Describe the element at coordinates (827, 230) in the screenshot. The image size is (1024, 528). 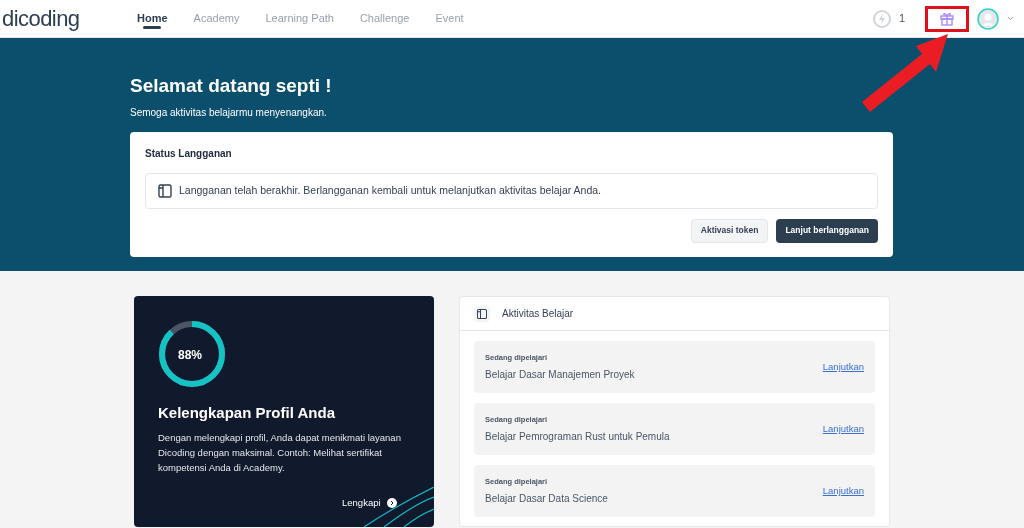
I see `subscribe-button: Lanjut berlangganan` at that location.